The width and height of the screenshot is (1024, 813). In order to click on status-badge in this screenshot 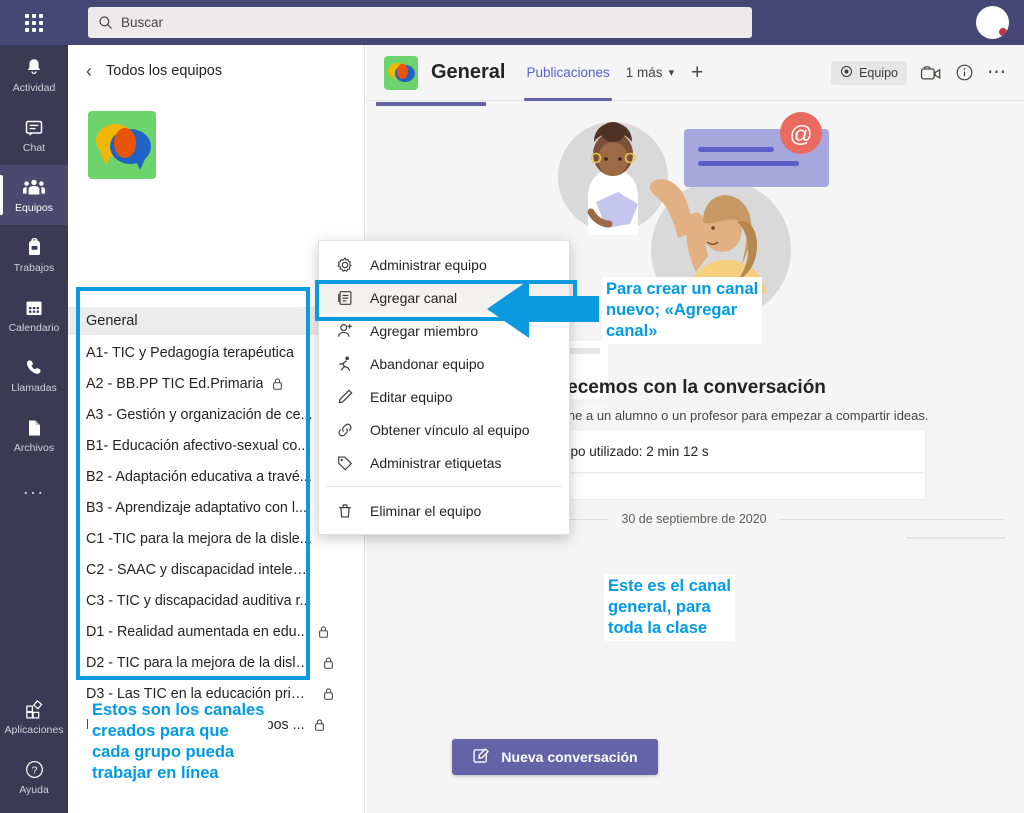, I will do `click(1003, 32)`.